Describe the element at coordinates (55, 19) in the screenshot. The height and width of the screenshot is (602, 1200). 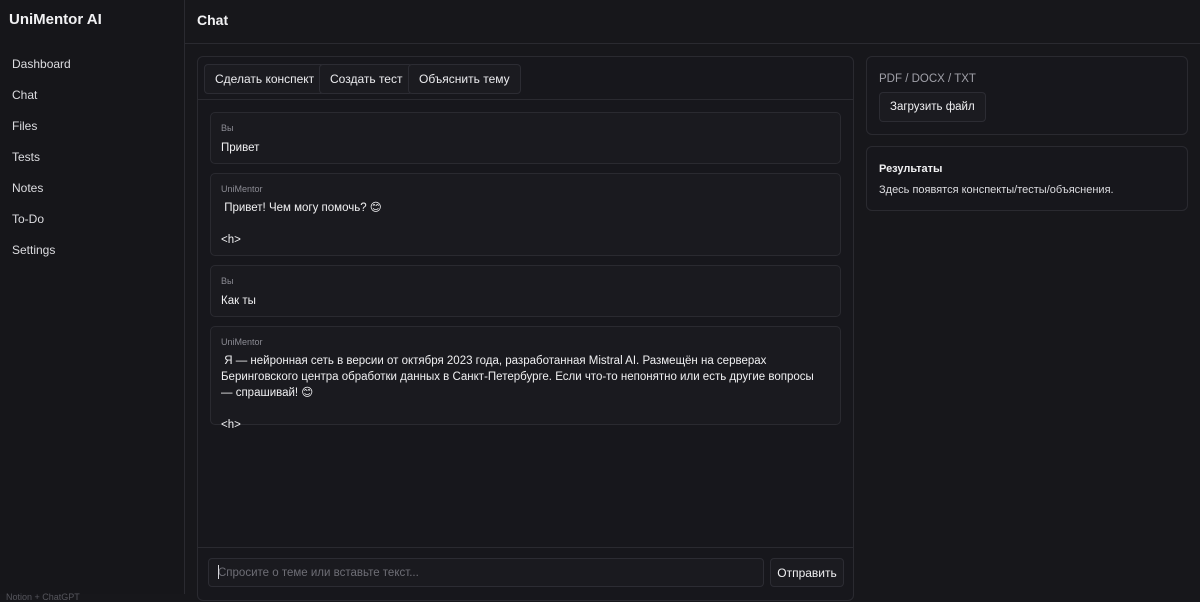
I see `app-title: UniMentor AI` at that location.